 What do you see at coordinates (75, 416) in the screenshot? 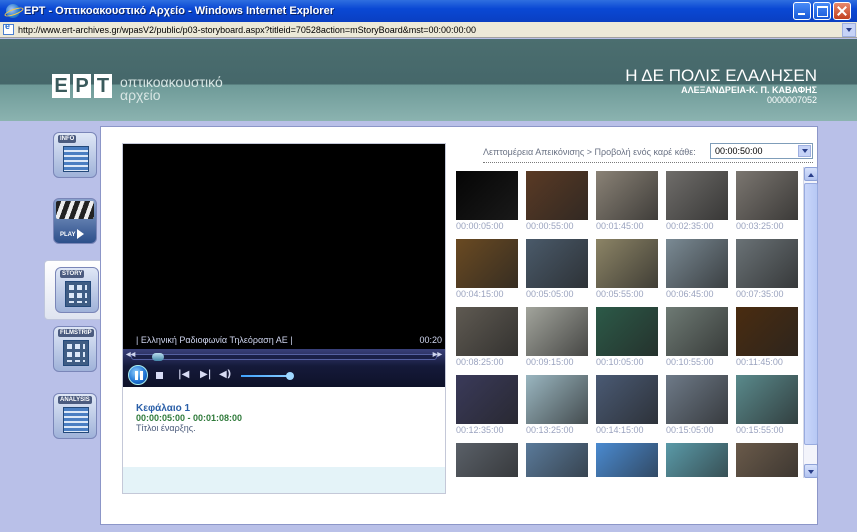
I see `nav-analysis-button: ANALYSIS` at bounding box center [75, 416].